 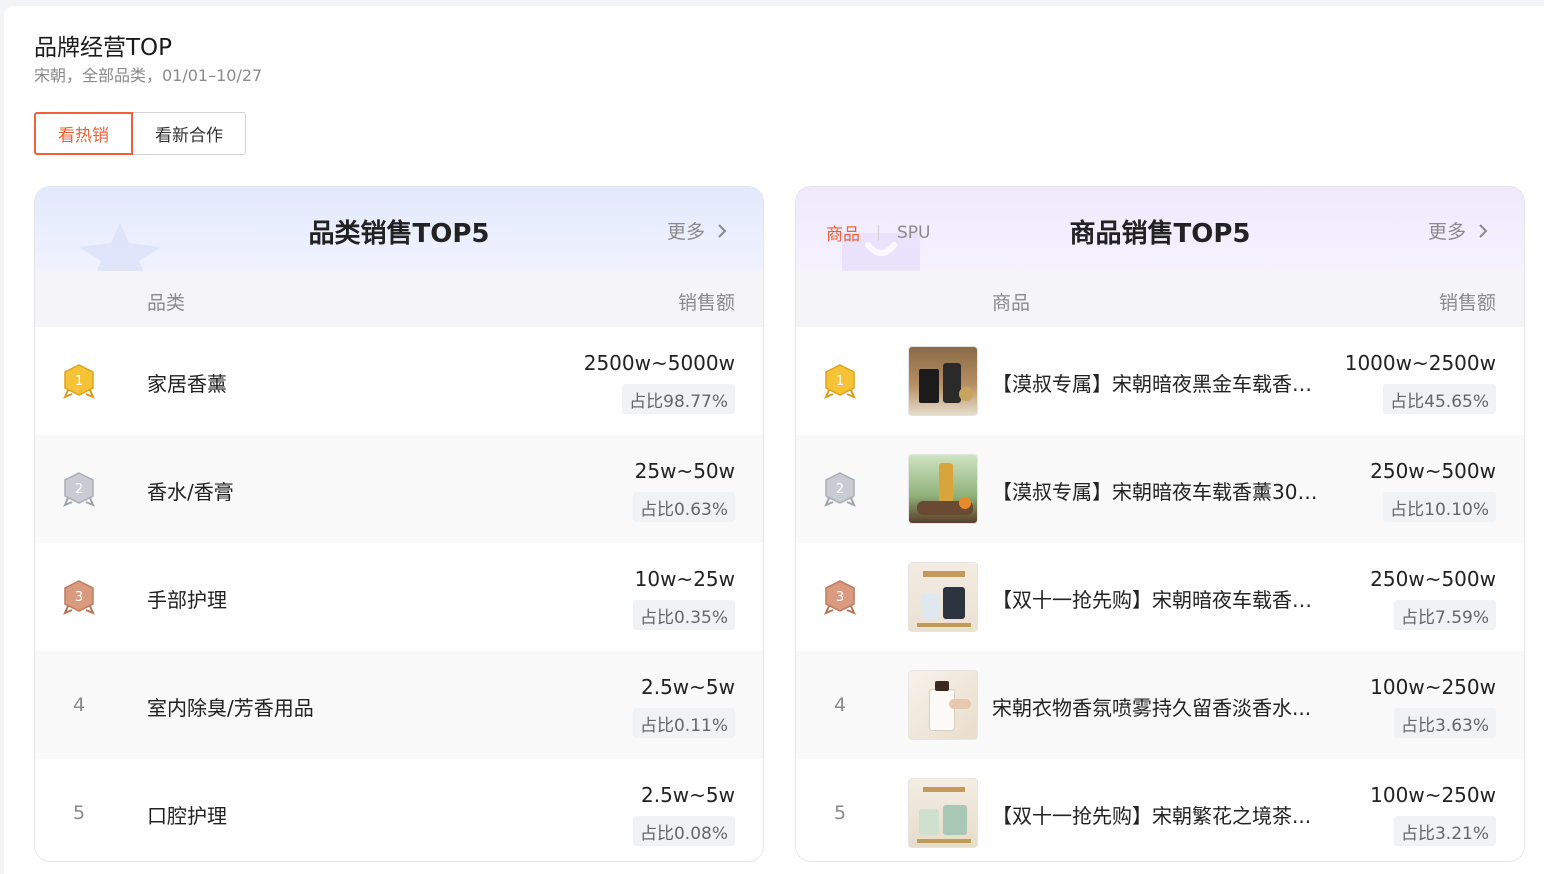 What do you see at coordinates (166, 303) in the screenshot?
I see `column-category: 品类` at bounding box center [166, 303].